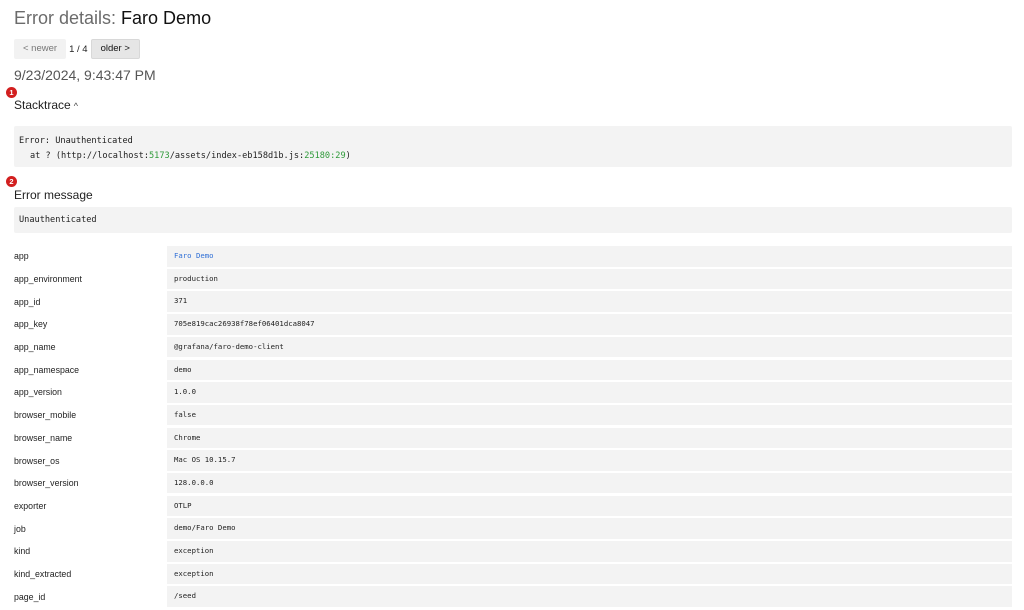 The height and width of the screenshot is (610, 1024). Describe the element at coordinates (589, 460) in the screenshot. I see `attribute-value: Mac OS 10.15.7` at that location.